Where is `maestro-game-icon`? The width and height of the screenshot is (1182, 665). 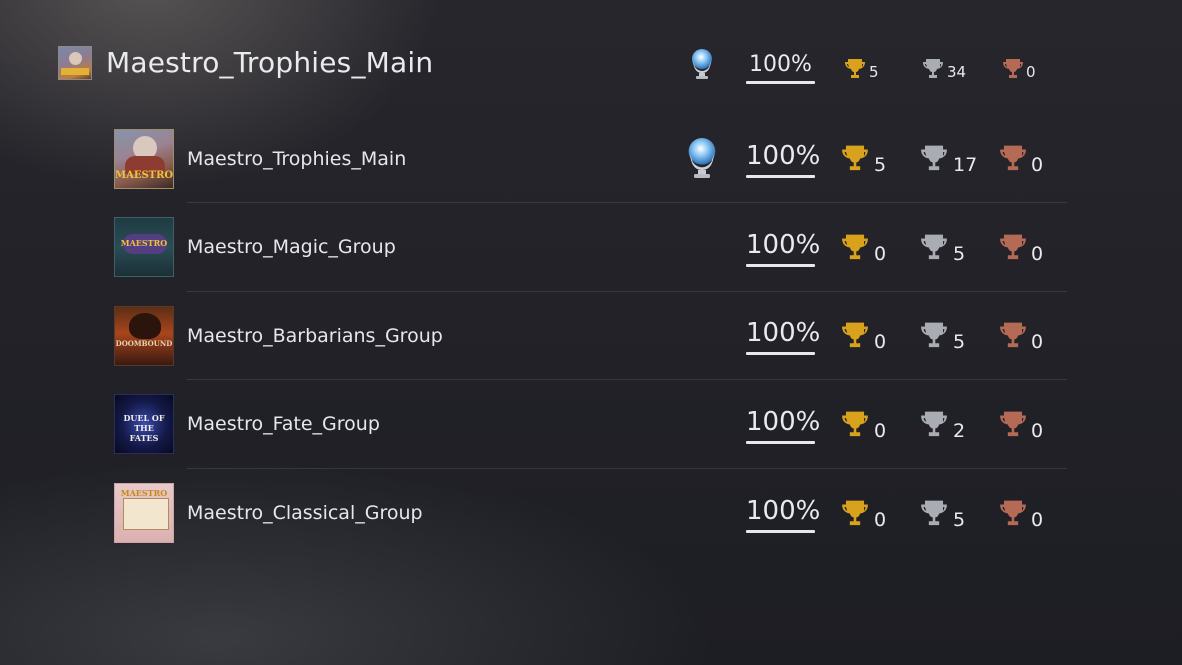
maestro-game-icon is located at coordinates (75, 63).